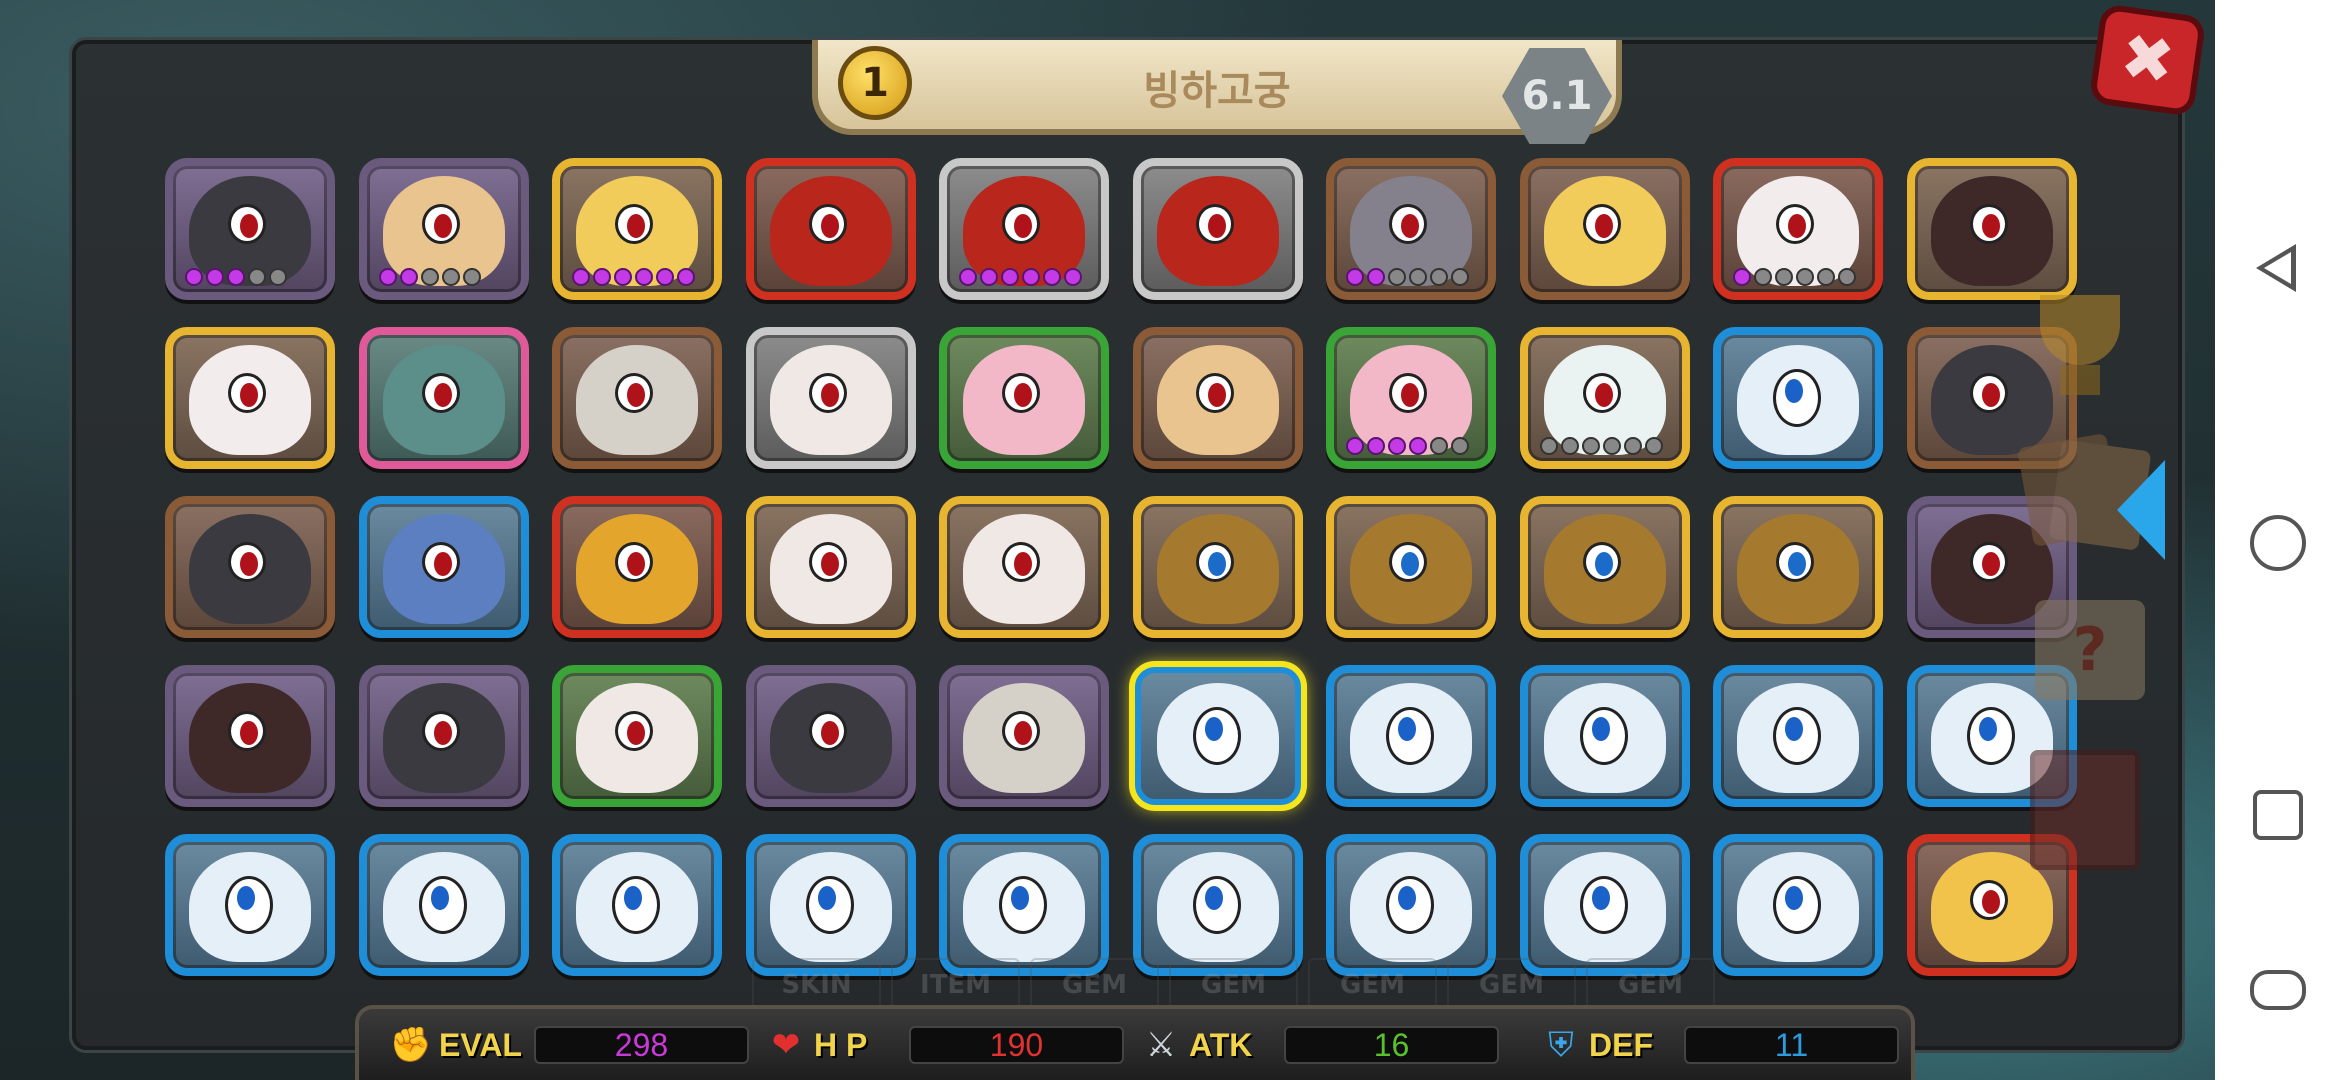 This screenshot has width=2340, height=1080. I want to click on def-label: DEF, so click(1621, 1044).